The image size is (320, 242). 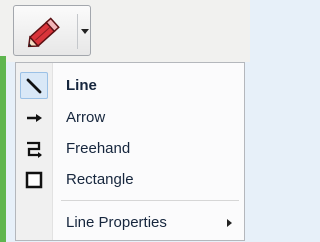 What do you see at coordinates (229, 223) in the screenshot?
I see `chevron-right-icon` at bounding box center [229, 223].